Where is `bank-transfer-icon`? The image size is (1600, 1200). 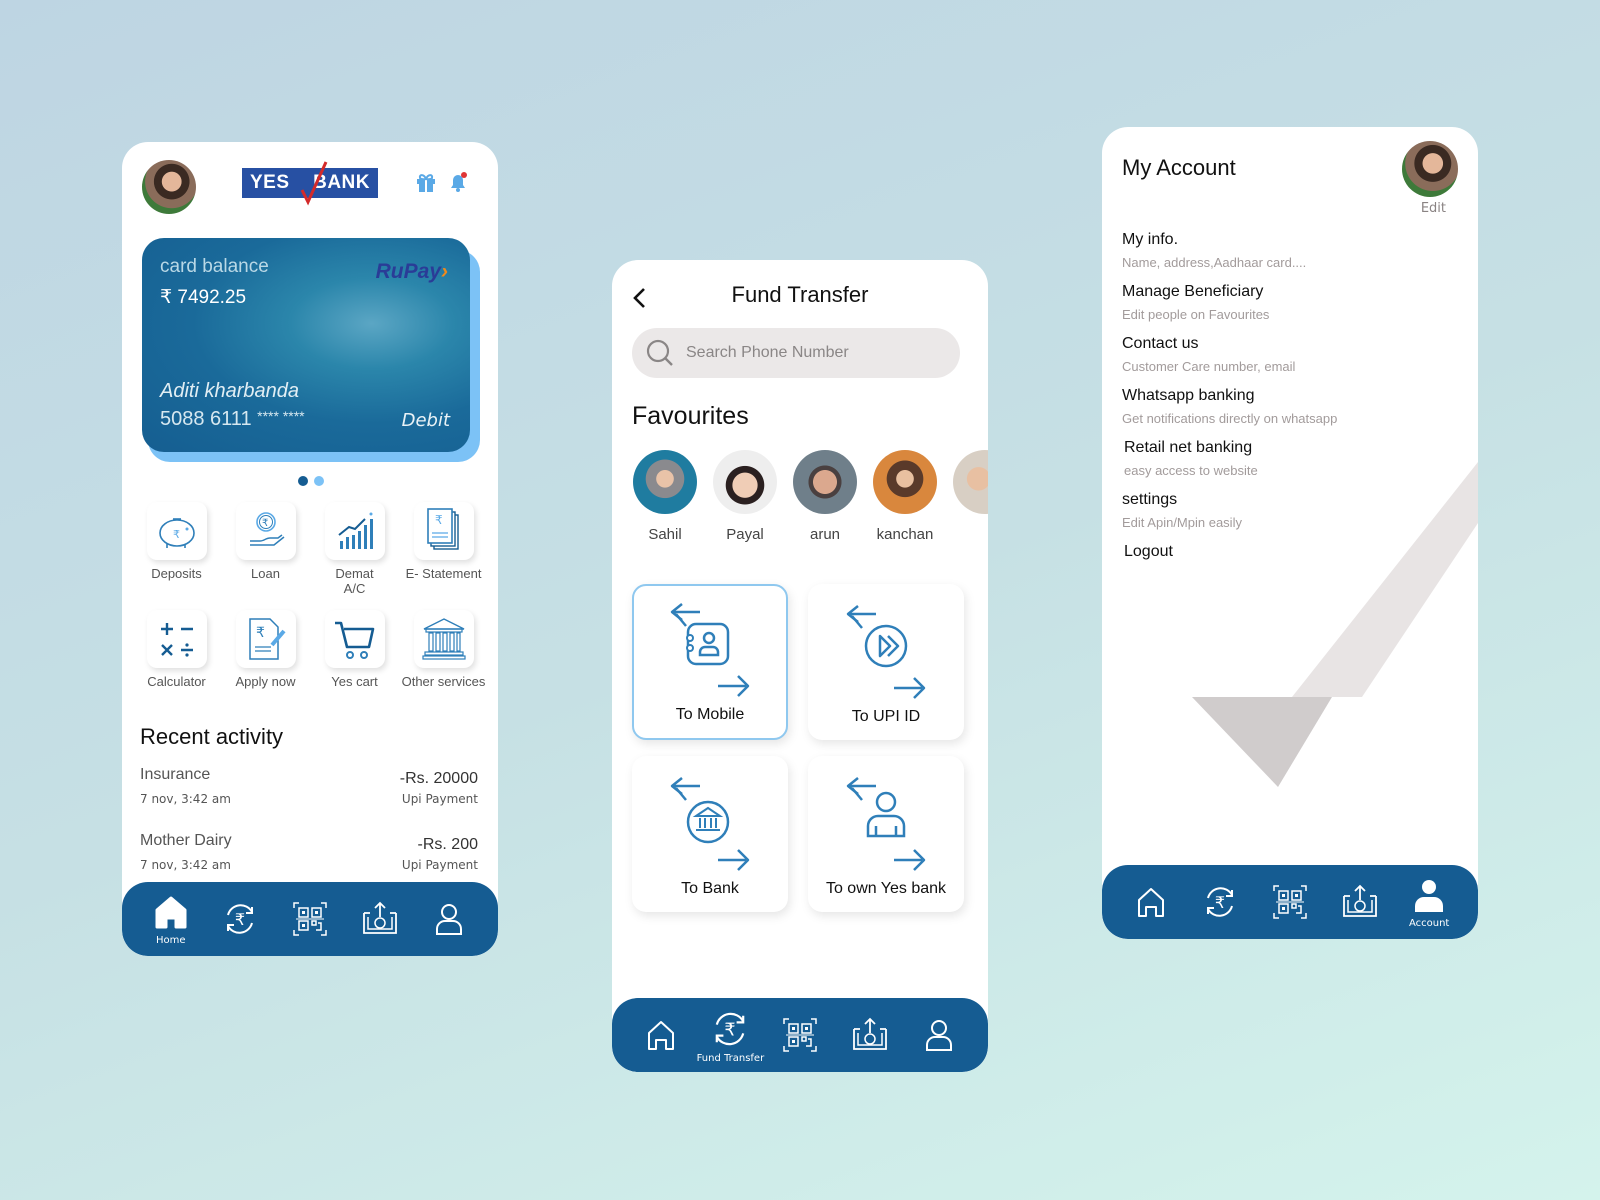
bank-transfer-icon is located at coordinates (710, 824).